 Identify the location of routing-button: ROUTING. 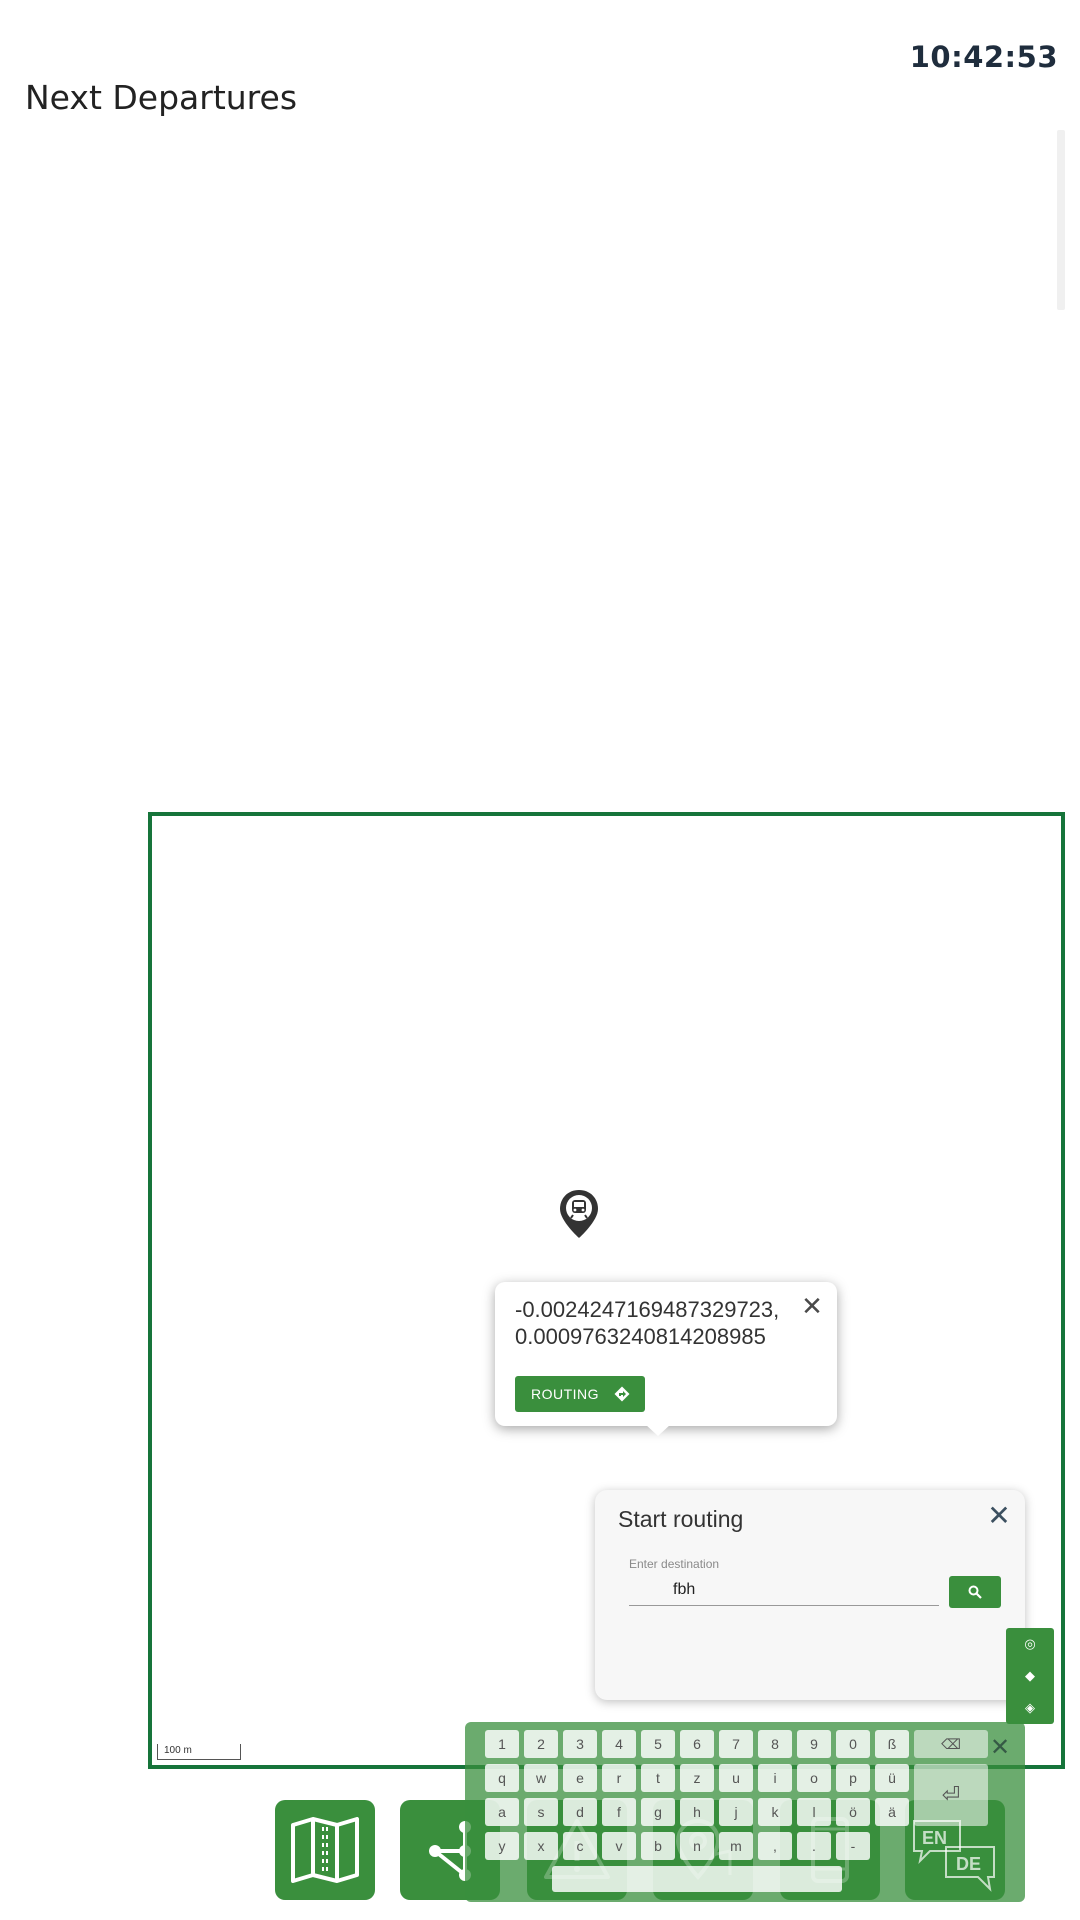
(580, 1394).